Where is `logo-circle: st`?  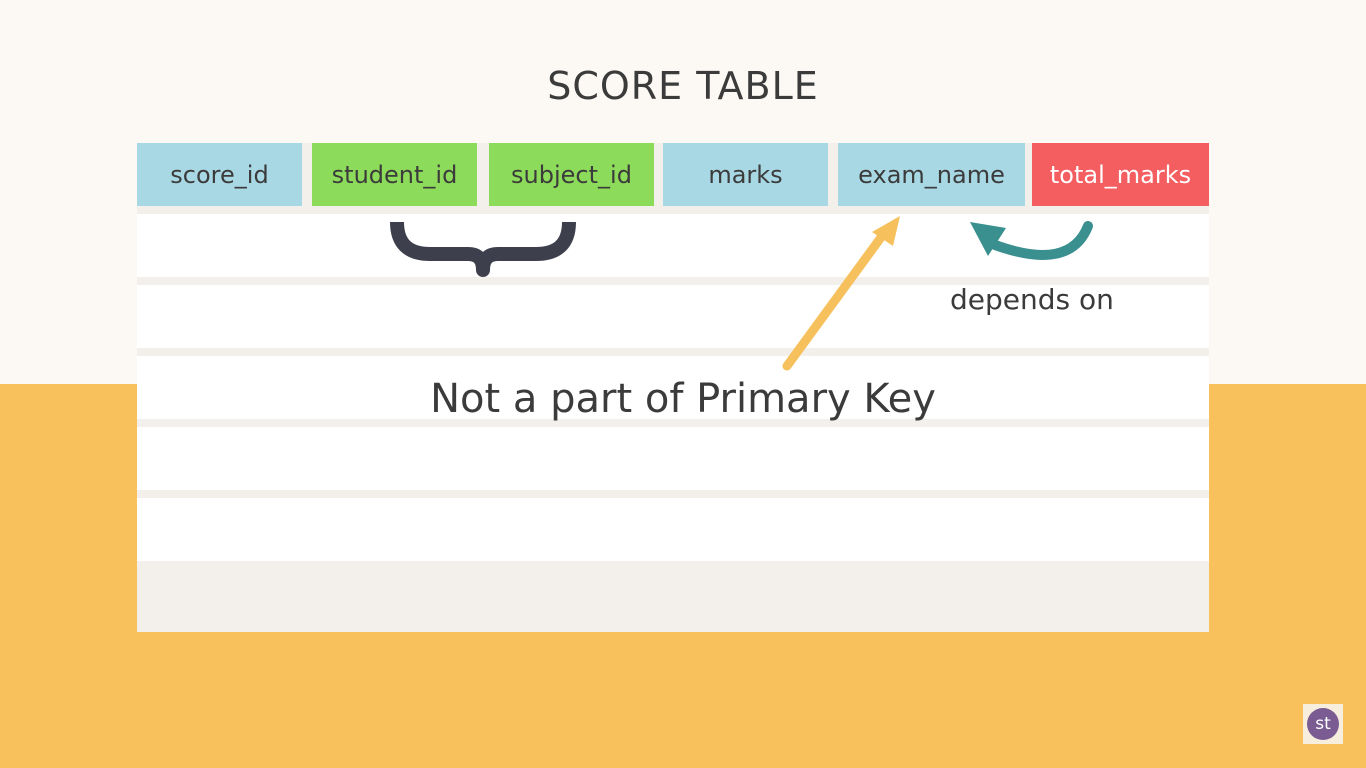
logo-circle: st is located at coordinates (1323, 724).